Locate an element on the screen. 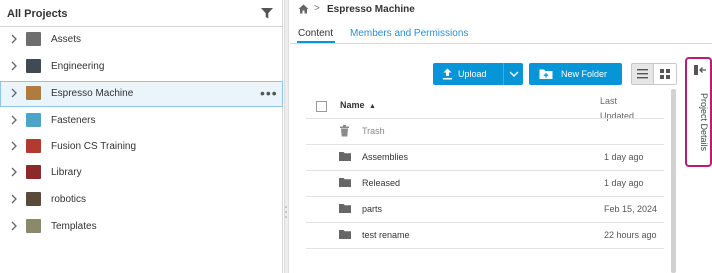 The width and height of the screenshot is (712, 273). select-all-checkbox is located at coordinates (321, 106).